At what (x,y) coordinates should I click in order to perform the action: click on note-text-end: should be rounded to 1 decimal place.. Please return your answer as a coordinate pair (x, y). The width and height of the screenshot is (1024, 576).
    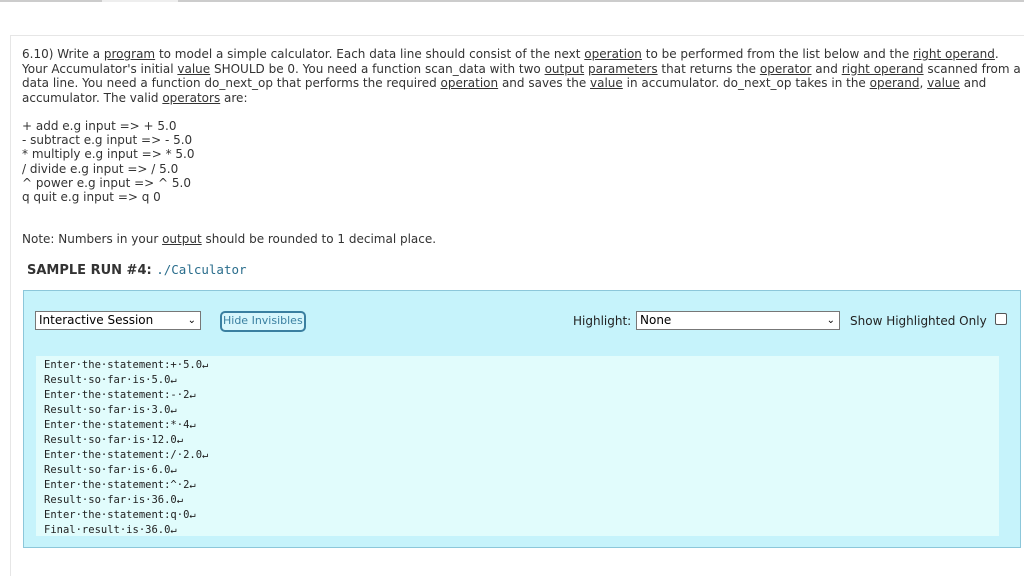
    Looking at the image, I should click on (319, 239).